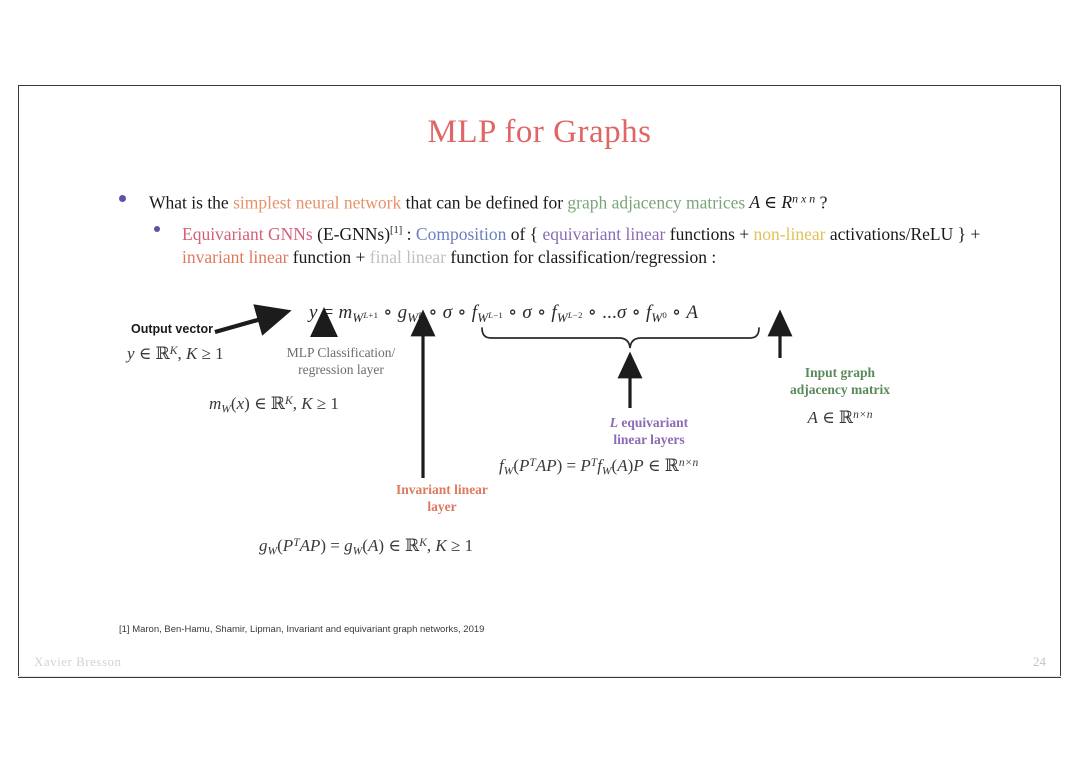 This screenshot has height=763, width=1080. What do you see at coordinates (78, 661) in the screenshot?
I see `footer-author: Xavier Bresson` at bounding box center [78, 661].